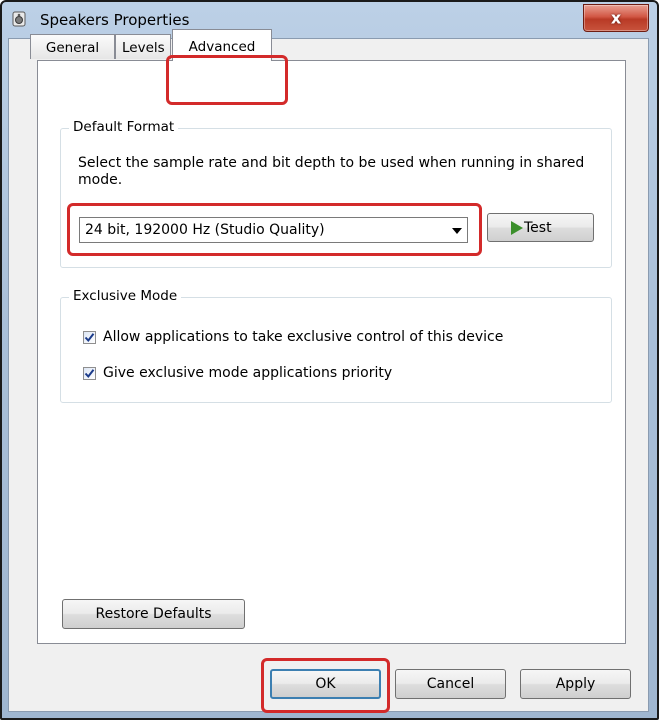 The width and height of the screenshot is (659, 720). I want to click on ok-button: OK, so click(325, 684).